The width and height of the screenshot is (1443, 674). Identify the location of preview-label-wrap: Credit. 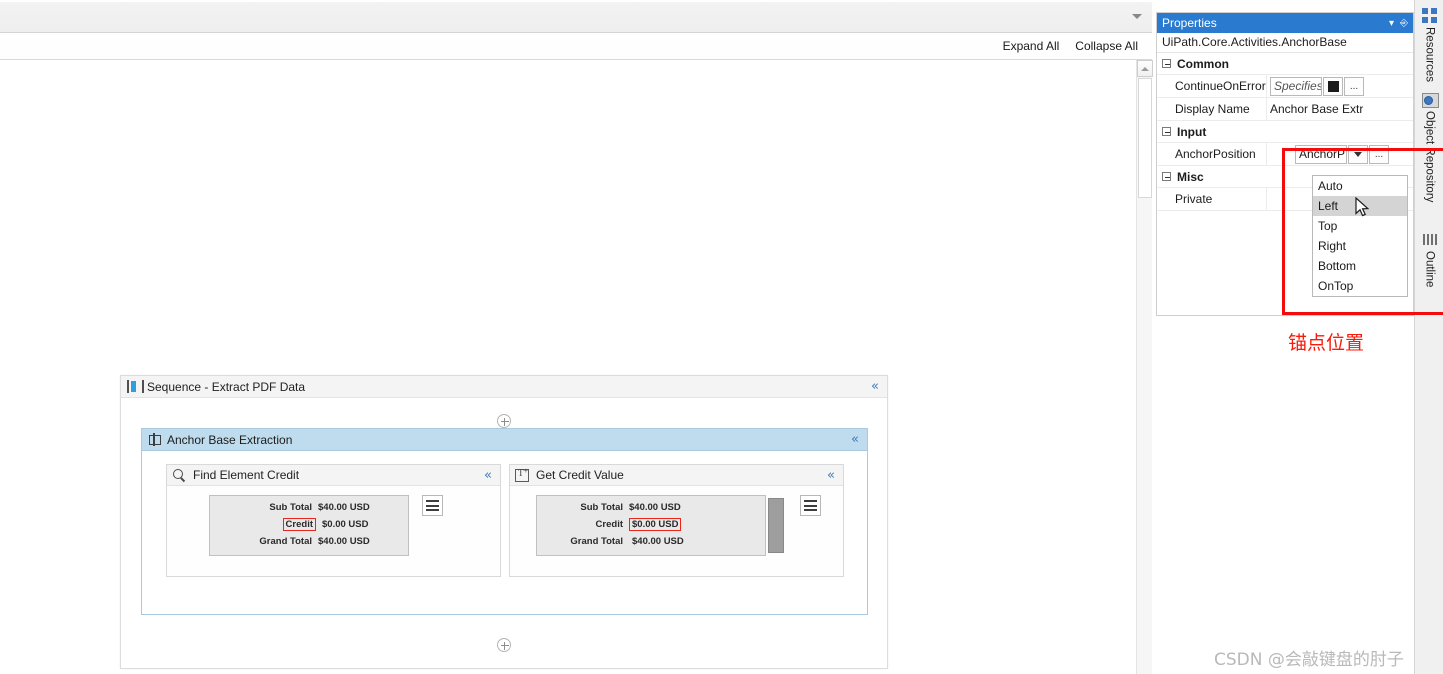
(264, 524).